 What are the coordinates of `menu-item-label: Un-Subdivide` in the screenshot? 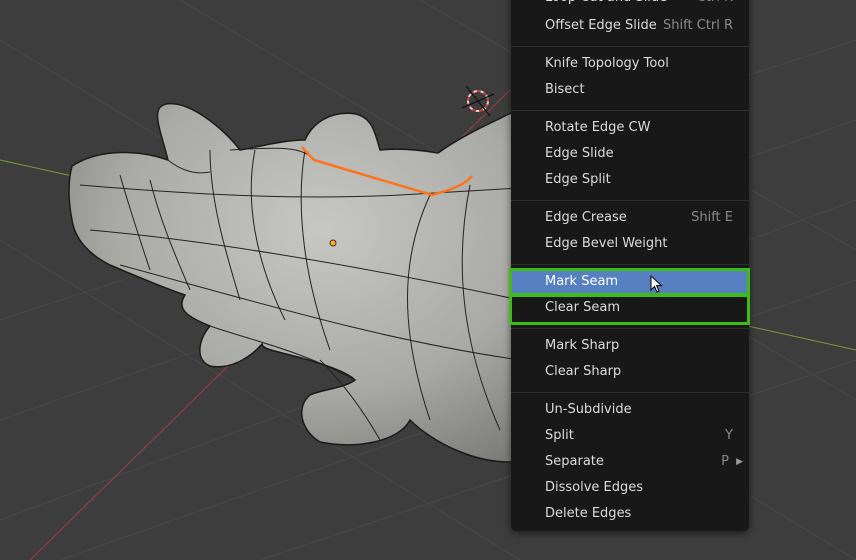 It's located at (588, 409).